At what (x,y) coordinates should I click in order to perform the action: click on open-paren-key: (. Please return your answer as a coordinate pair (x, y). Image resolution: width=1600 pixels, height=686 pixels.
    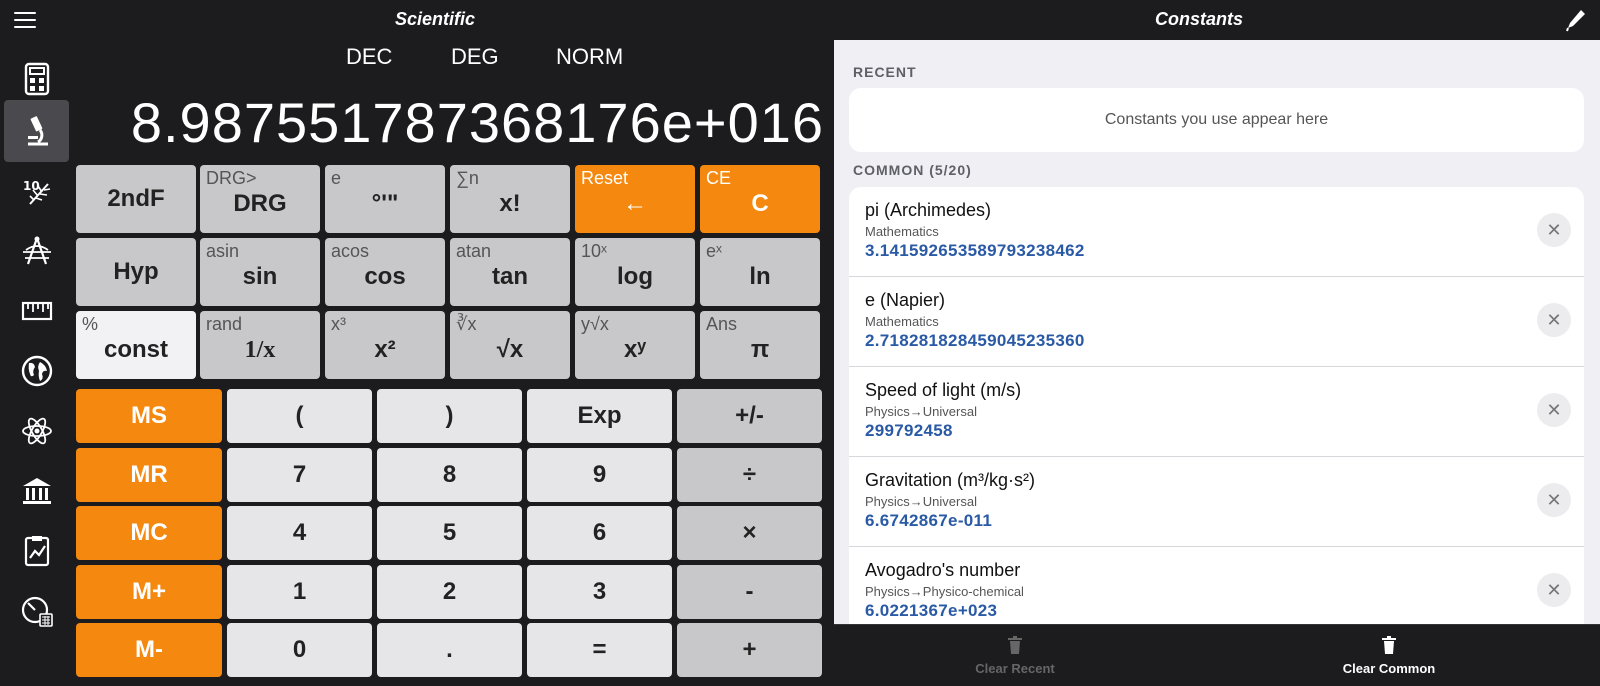
    Looking at the image, I should click on (299, 416).